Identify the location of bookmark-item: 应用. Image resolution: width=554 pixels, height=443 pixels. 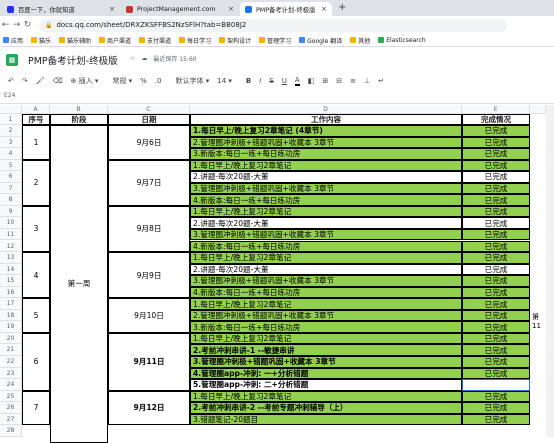
(13, 40).